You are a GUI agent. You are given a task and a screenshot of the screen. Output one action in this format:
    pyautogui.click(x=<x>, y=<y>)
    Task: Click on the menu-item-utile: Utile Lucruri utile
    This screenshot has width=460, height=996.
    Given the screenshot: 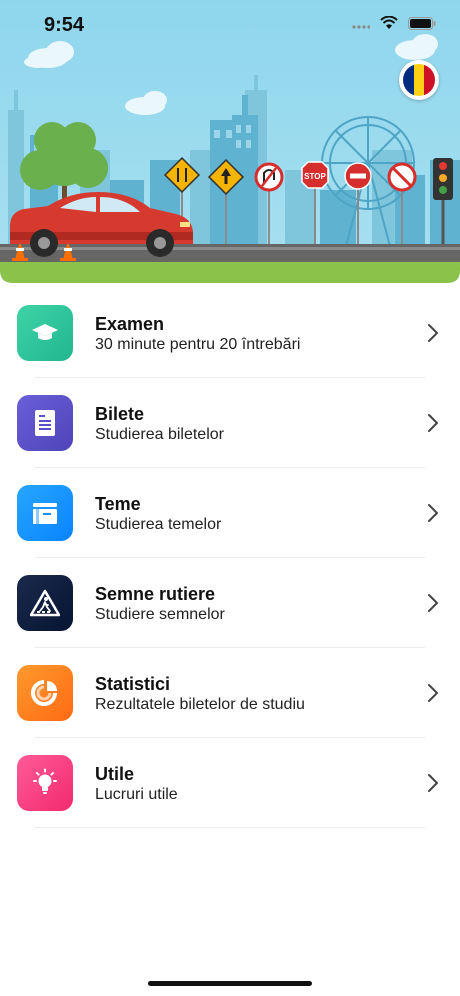 What is the action you would take?
    pyautogui.click(x=230, y=783)
    